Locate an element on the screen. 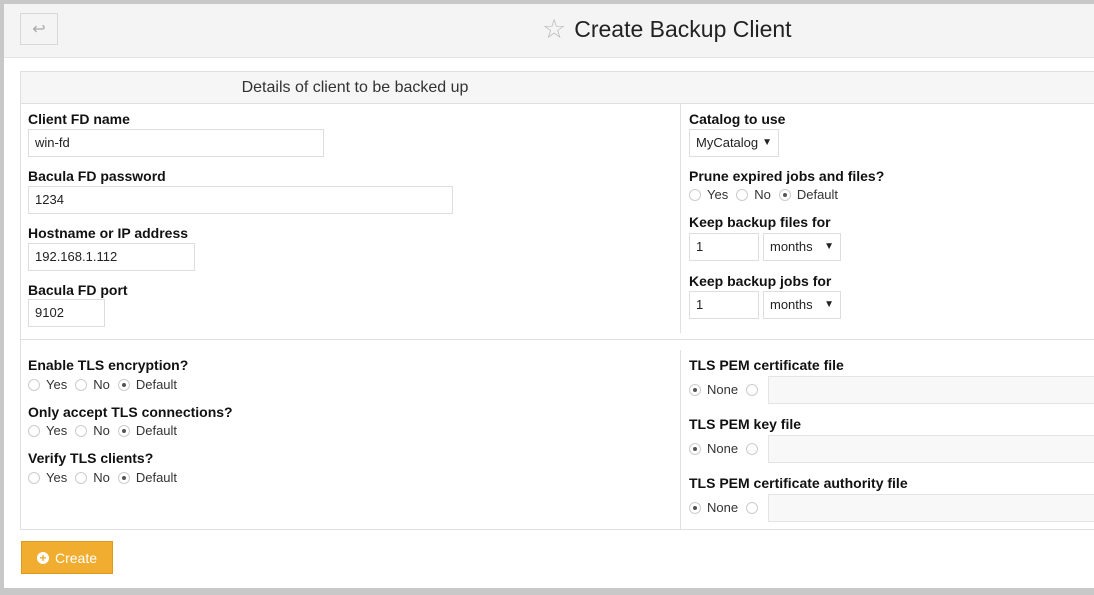 The height and width of the screenshot is (595, 1094). back-button: ↩ is located at coordinates (39, 29).